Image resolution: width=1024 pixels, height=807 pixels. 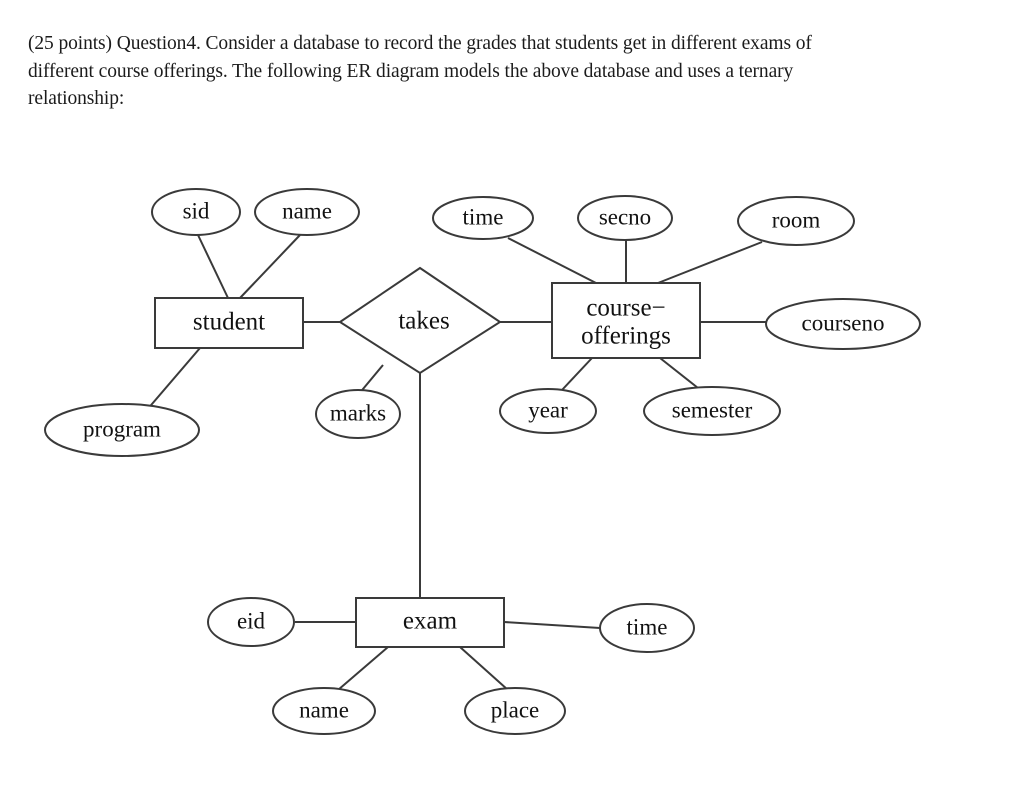 I want to click on attribute-exam-name: name, so click(x=324, y=711).